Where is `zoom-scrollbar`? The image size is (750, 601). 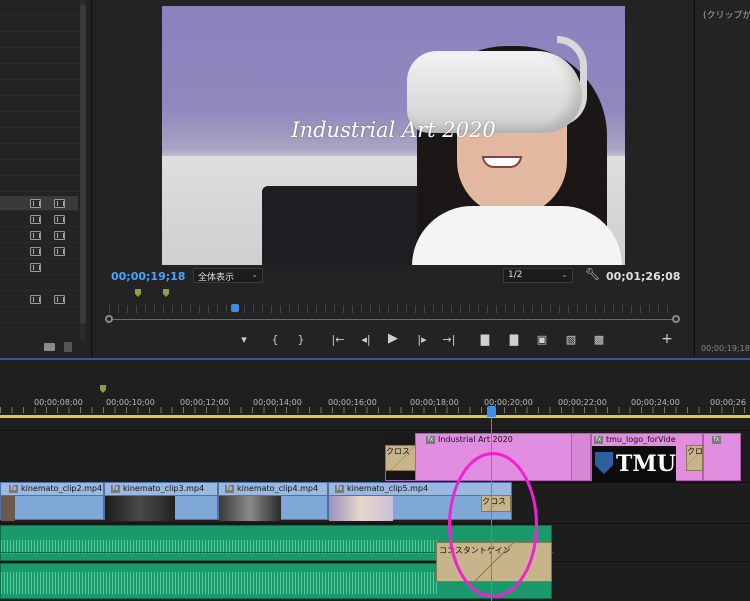 zoom-scrollbar is located at coordinates (392, 319).